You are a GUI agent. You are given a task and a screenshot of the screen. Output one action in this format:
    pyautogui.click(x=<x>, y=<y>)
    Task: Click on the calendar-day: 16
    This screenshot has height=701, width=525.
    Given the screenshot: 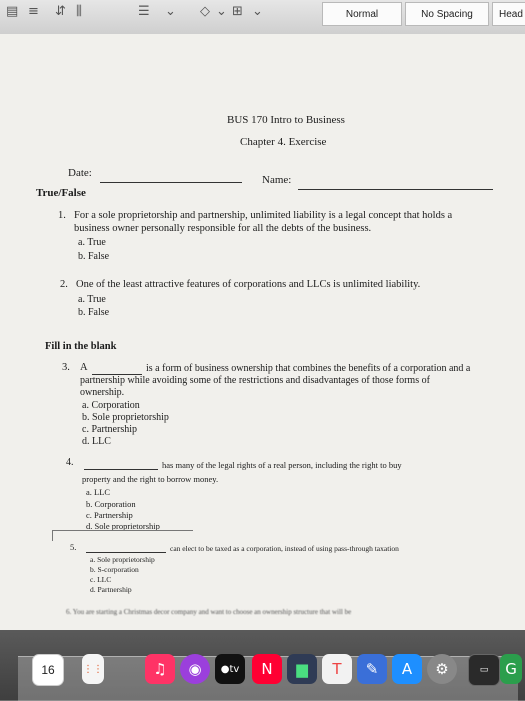 What is the action you would take?
    pyautogui.click(x=48, y=670)
    